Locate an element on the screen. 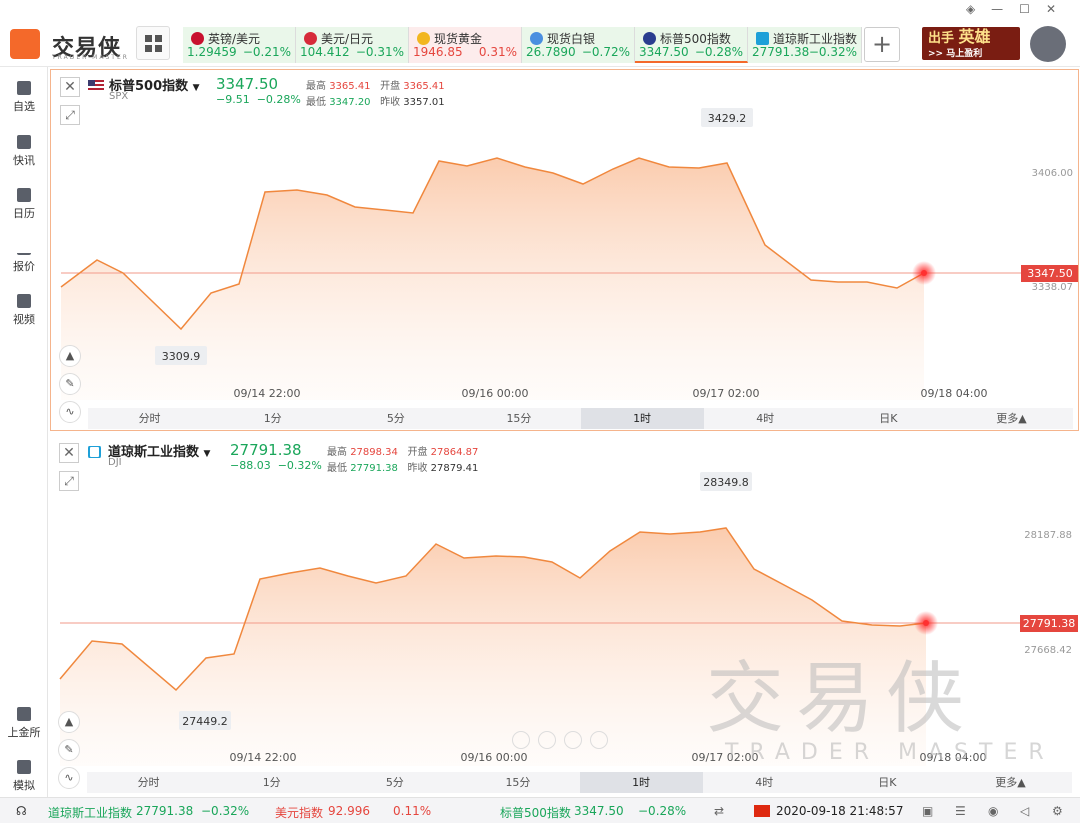 Image resolution: width=1080 pixels, height=823 pixels. ticker-change: −0.21% is located at coordinates (266, 52).